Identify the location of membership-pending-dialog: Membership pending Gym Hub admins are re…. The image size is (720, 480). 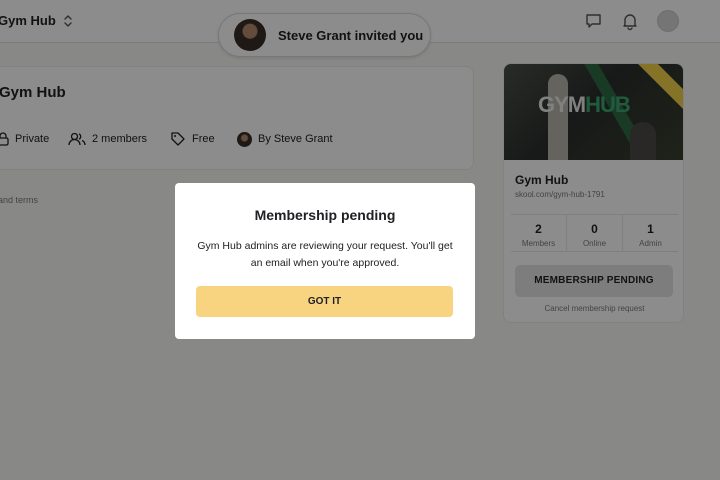
(325, 261).